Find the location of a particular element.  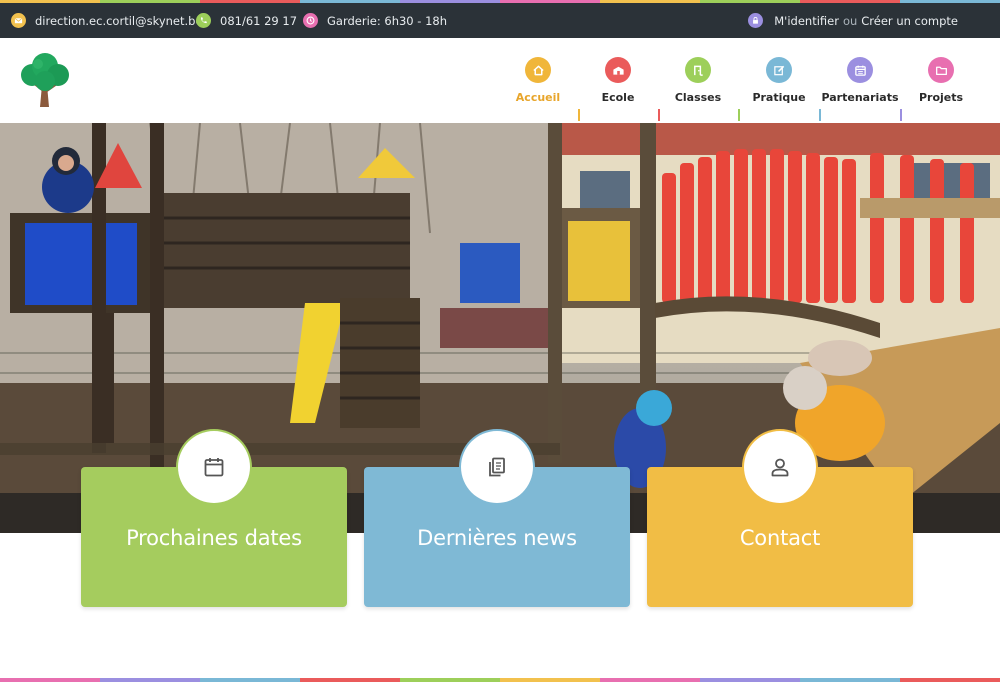

or-separator: ou is located at coordinates (850, 20).